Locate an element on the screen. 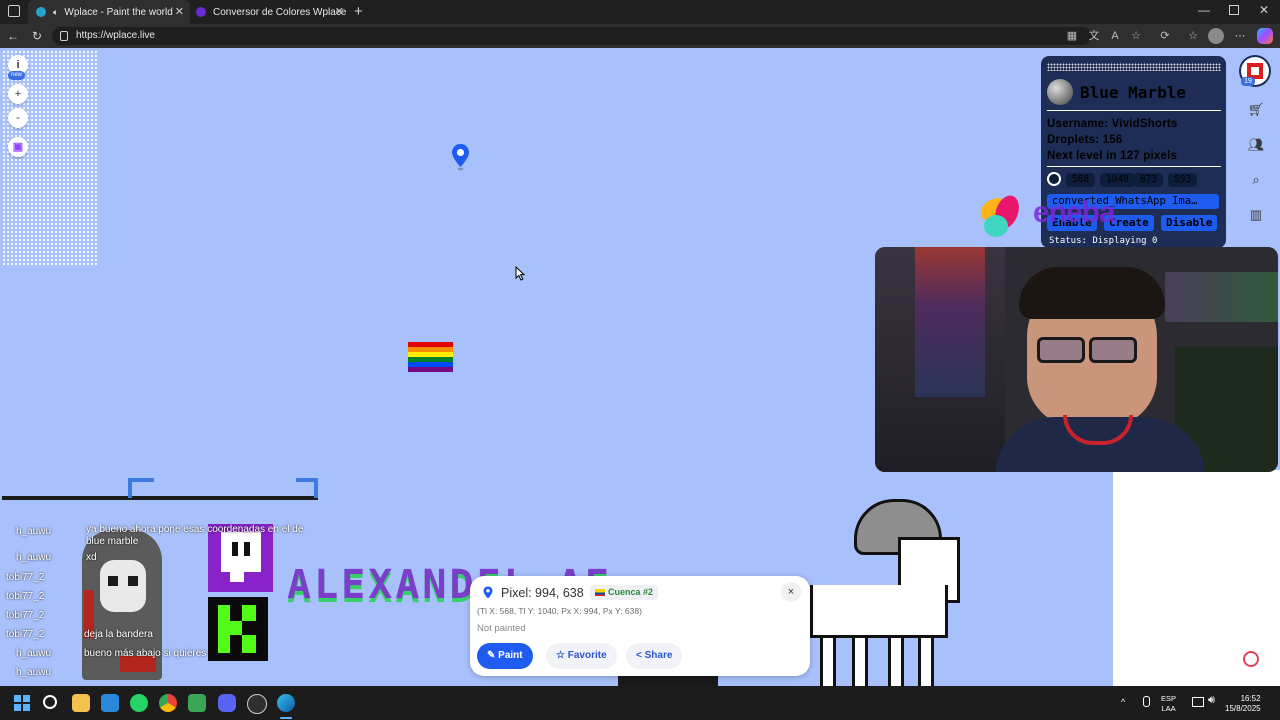 Image resolution: width=1280 pixels, height=720 pixels. apps-icon: ▦ is located at coordinates (1072, 36).